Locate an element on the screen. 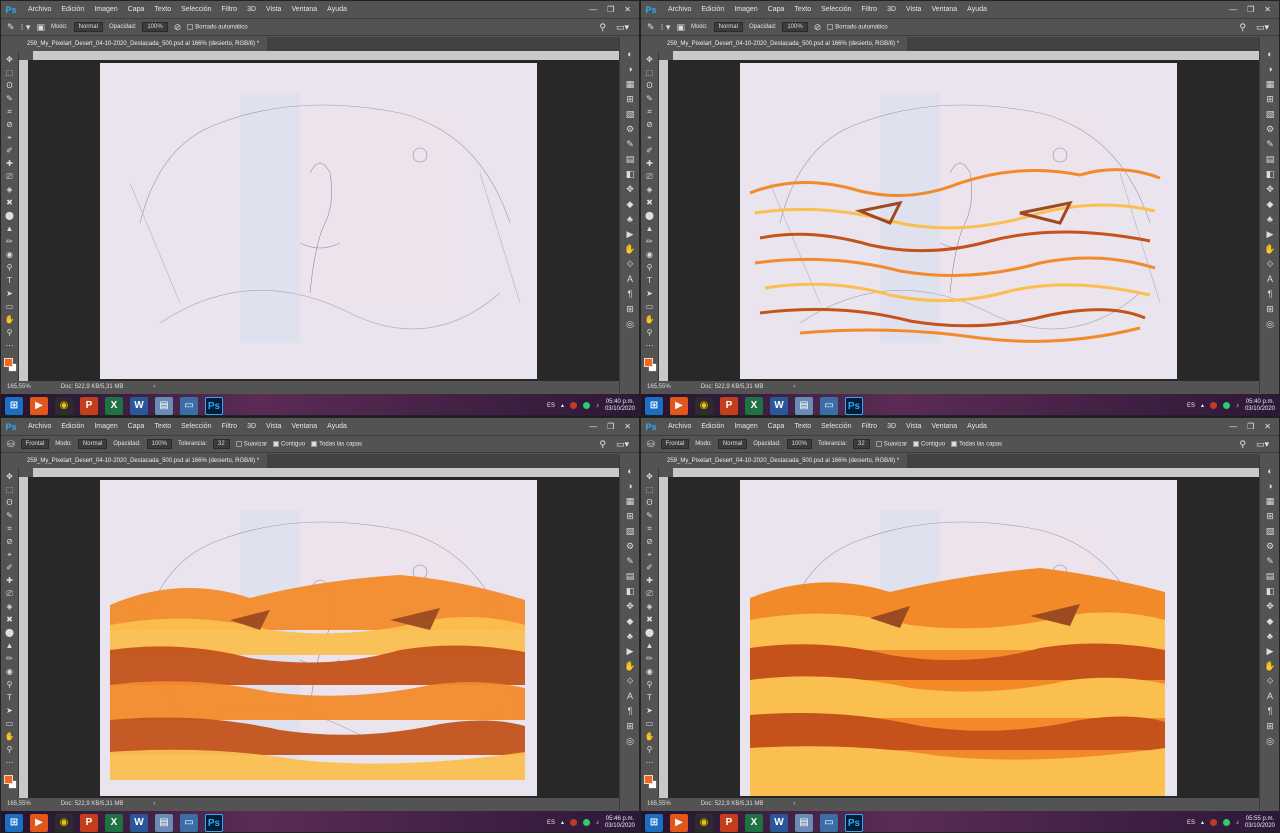 This screenshot has width=1280, height=833. tool-icon: ✖ is located at coordinates (10, 619).